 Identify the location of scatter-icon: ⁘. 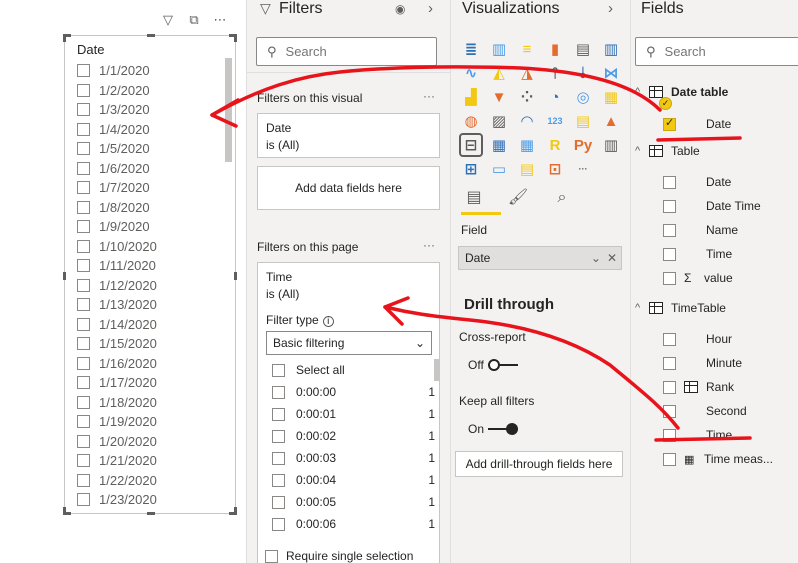
(527, 97).